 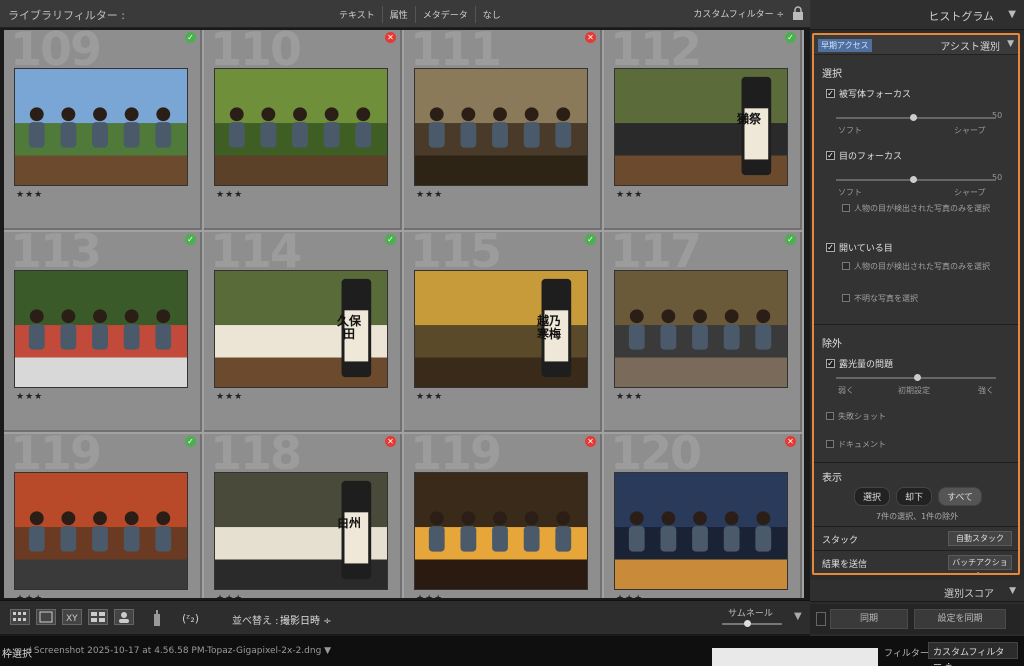 What do you see at coordinates (501, 329) in the screenshot?
I see `photo-thumbnail: 越乃寒梅` at bounding box center [501, 329].